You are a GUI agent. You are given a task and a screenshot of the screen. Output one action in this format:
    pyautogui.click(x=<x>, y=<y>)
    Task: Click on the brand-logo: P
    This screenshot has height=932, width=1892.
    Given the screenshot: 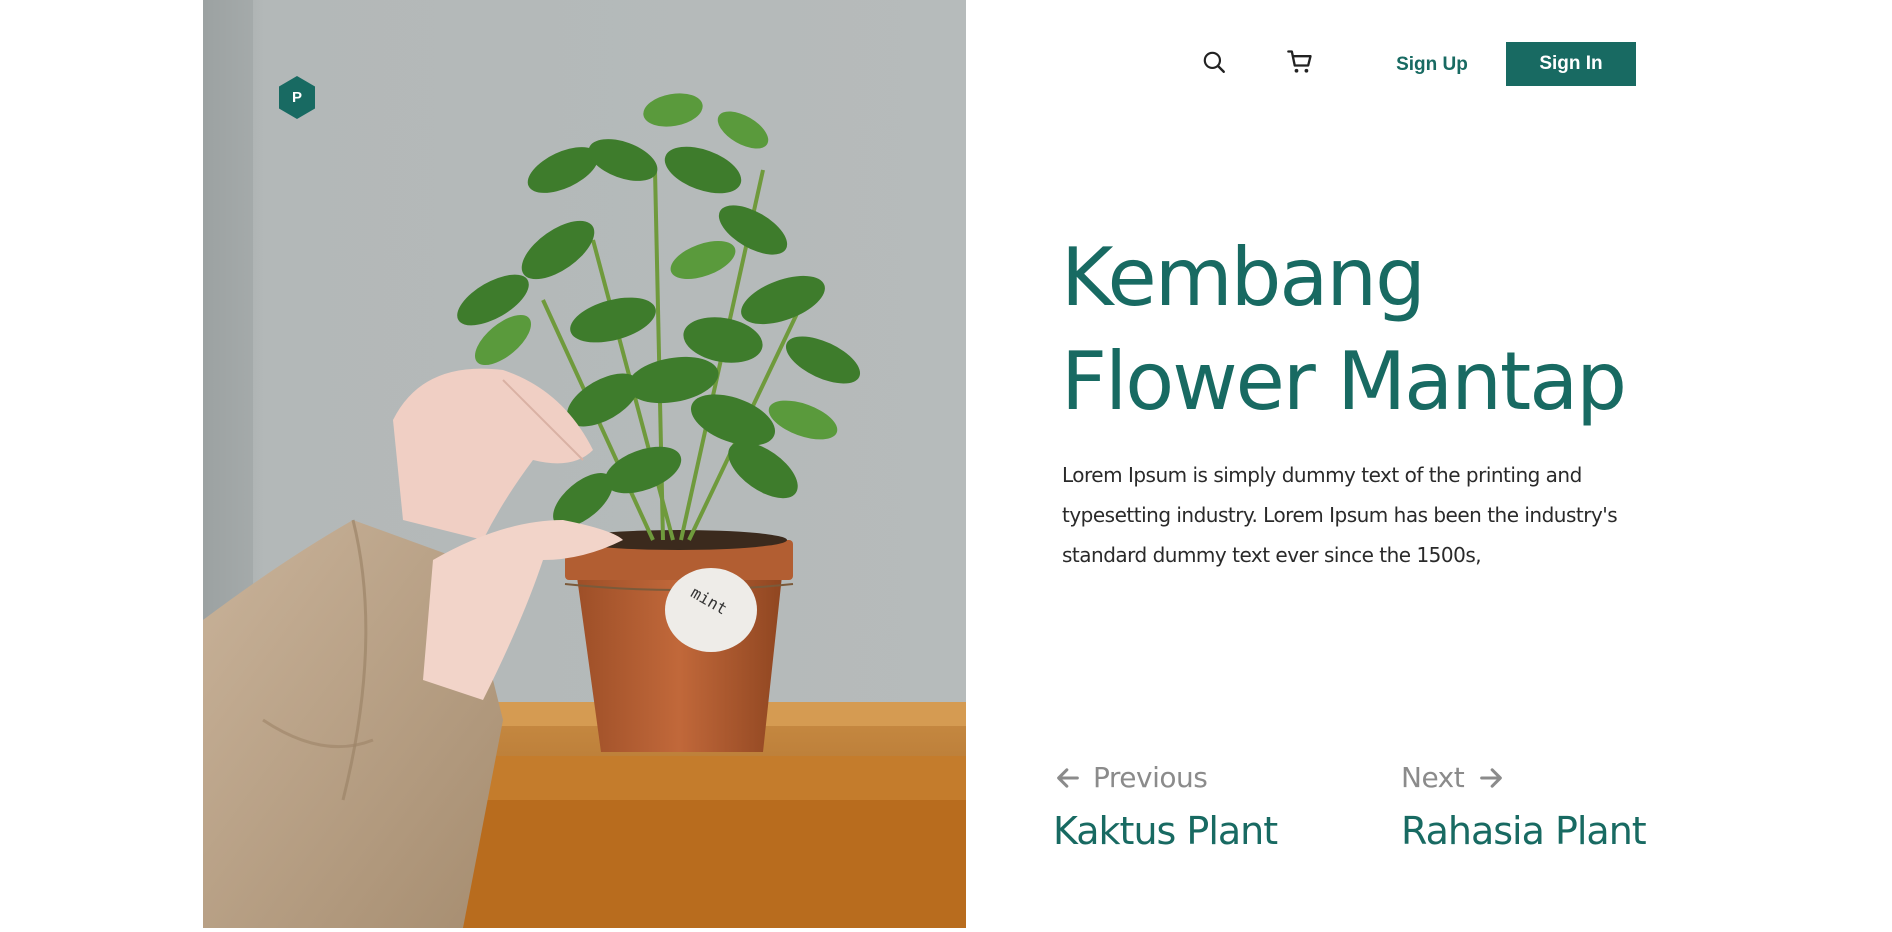 What is the action you would take?
    pyautogui.click(x=297, y=97)
    